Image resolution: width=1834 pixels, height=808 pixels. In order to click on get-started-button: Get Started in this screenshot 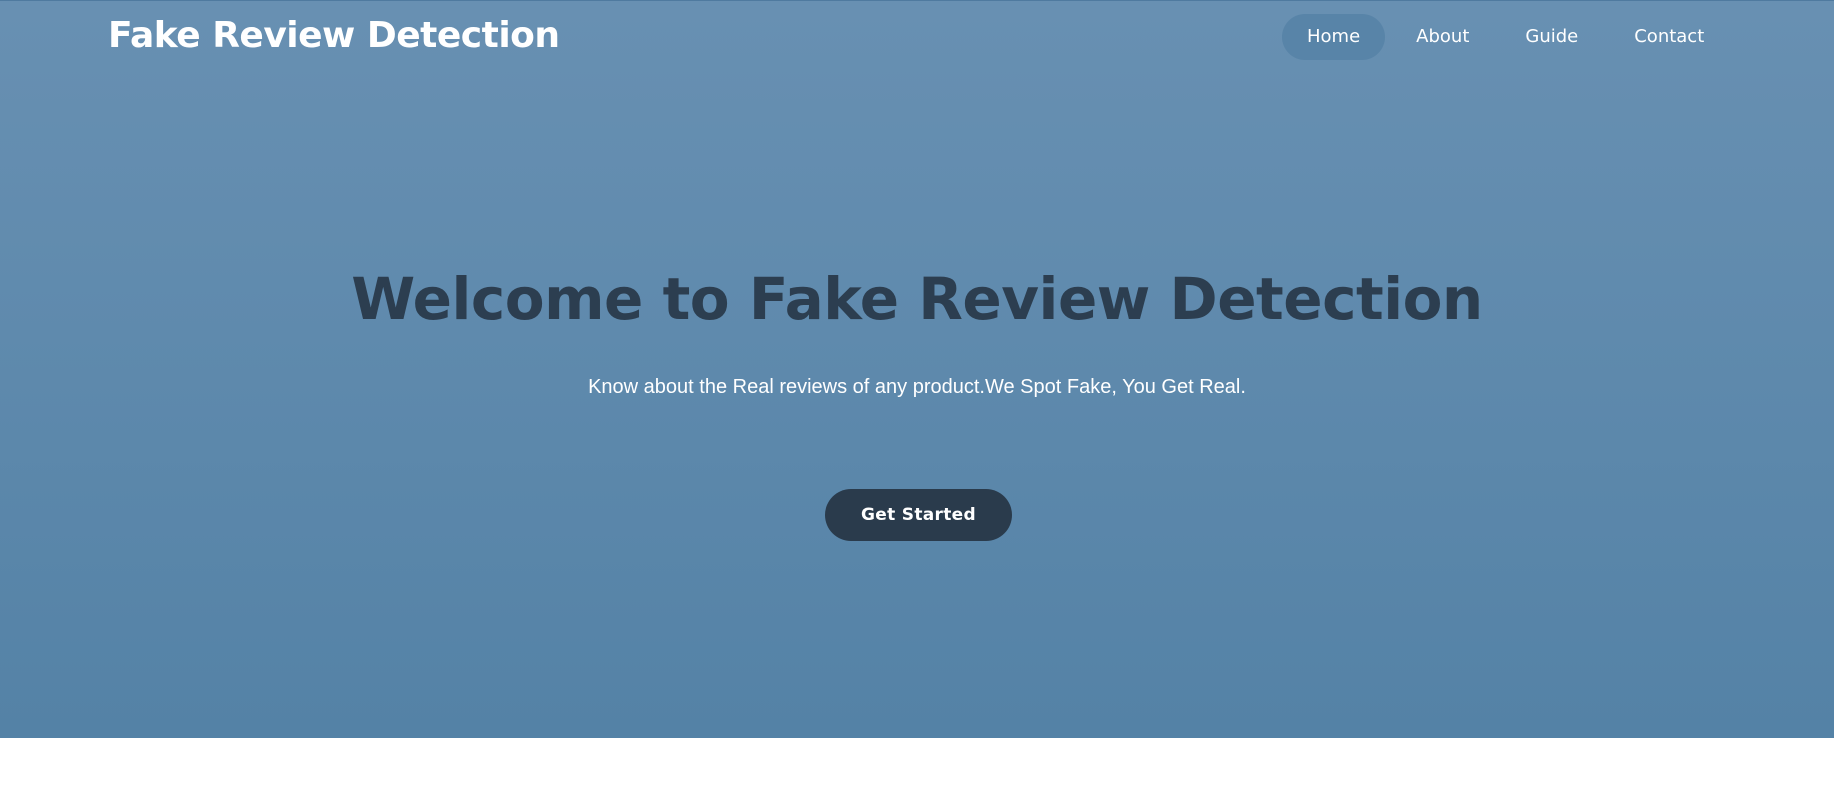, I will do `click(918, 515)`.